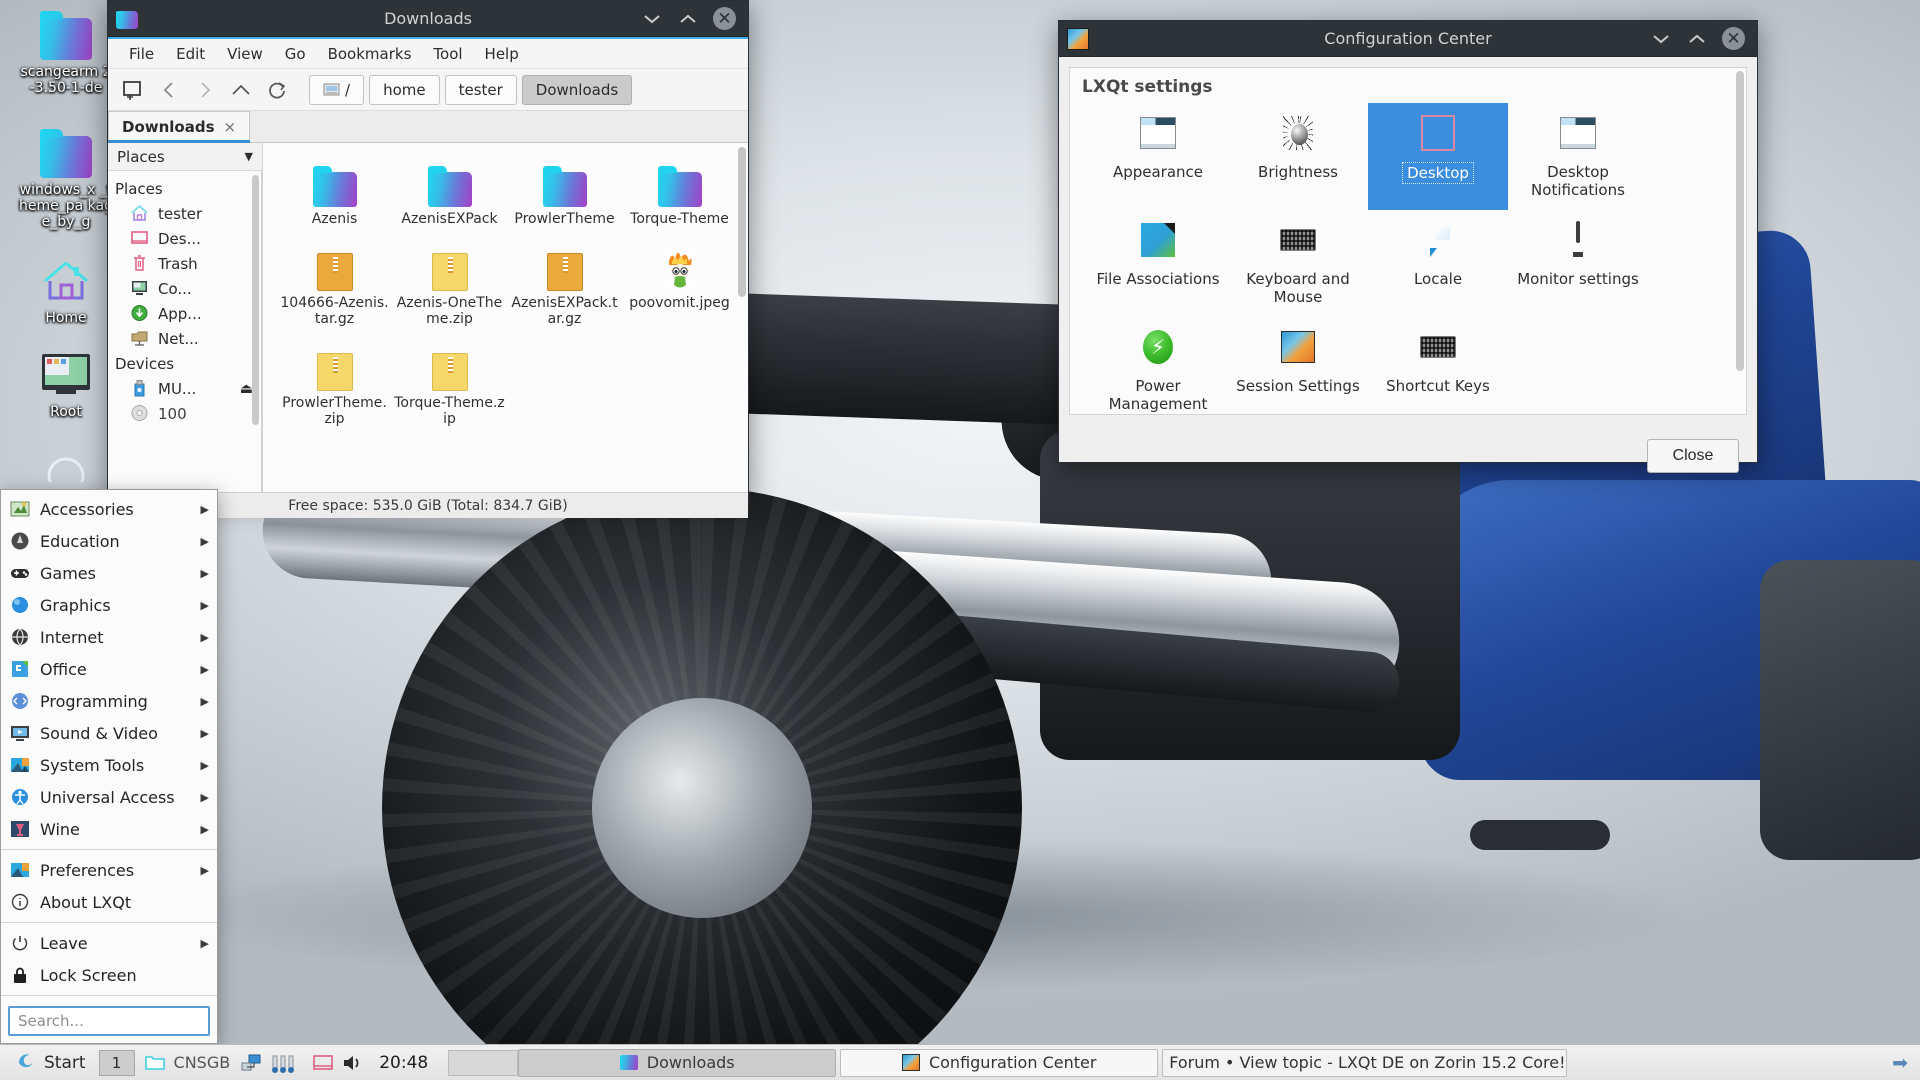 The width and height of the screenshot is (1920, 1080). I want to click on menu-view: View, so click(245, 54).